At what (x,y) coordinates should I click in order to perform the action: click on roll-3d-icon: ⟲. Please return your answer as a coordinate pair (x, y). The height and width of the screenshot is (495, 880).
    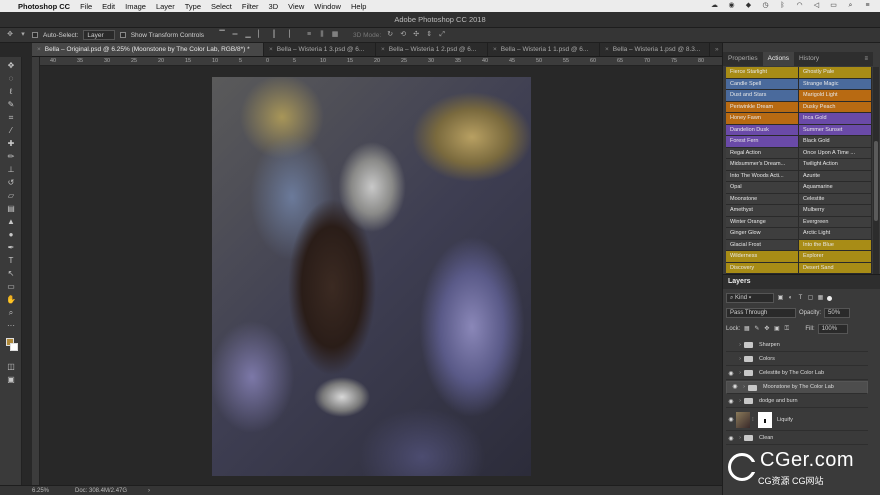
    Looking at the image, I should click on (403, 35).